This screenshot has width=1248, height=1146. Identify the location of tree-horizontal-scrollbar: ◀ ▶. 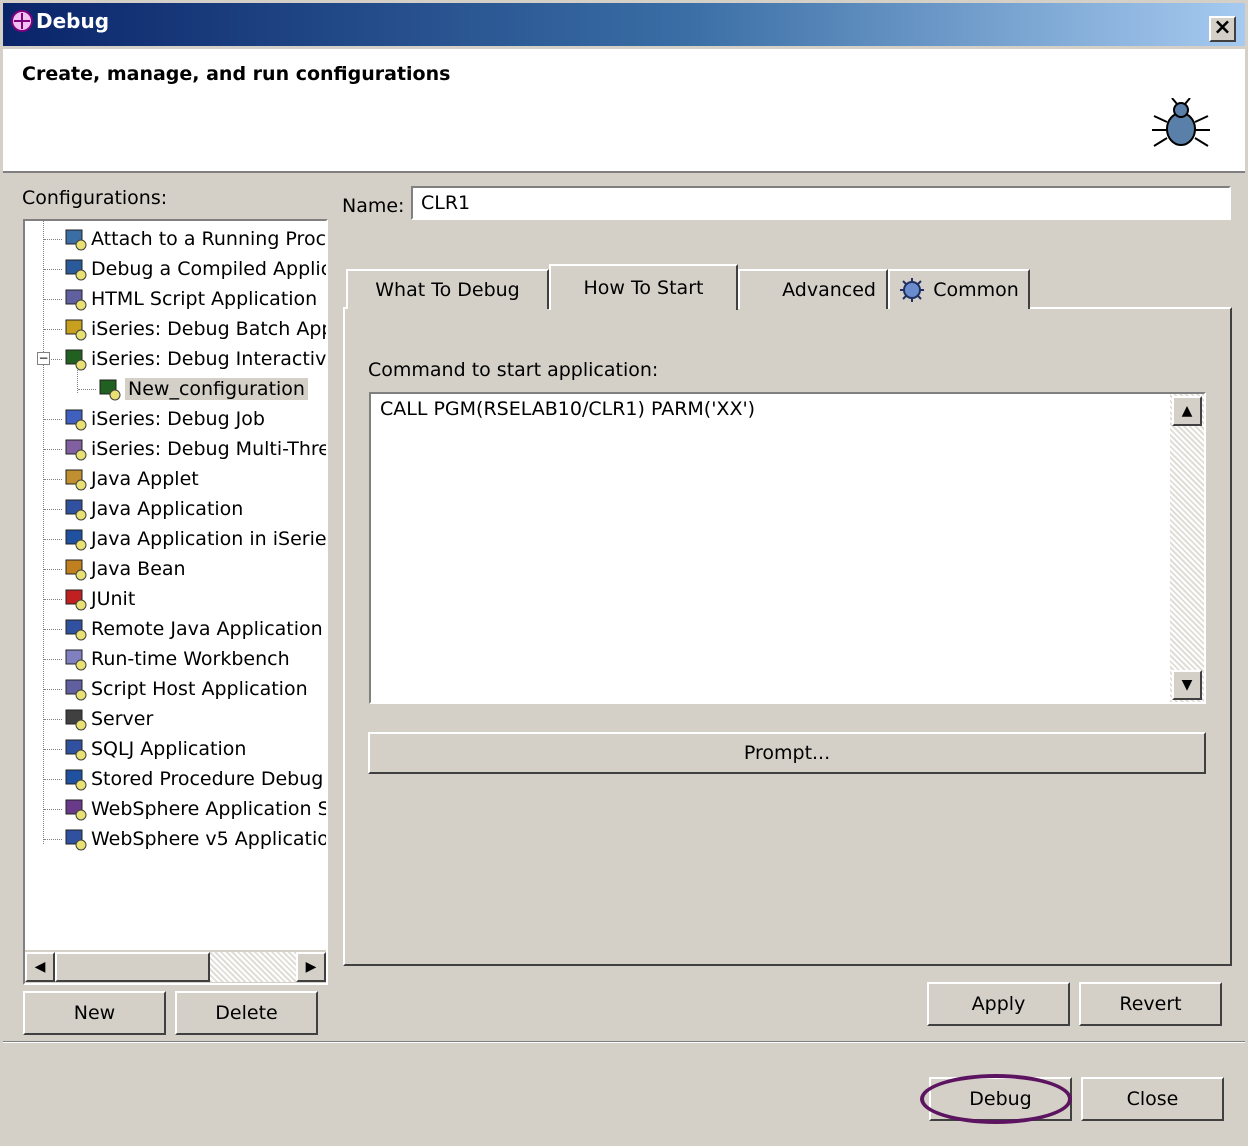
(175, 966).